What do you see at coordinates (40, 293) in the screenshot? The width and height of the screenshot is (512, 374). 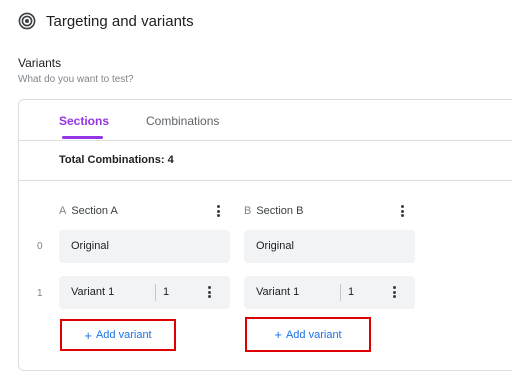 I see `row-index-1: 1` at bounding box center [40, 293].